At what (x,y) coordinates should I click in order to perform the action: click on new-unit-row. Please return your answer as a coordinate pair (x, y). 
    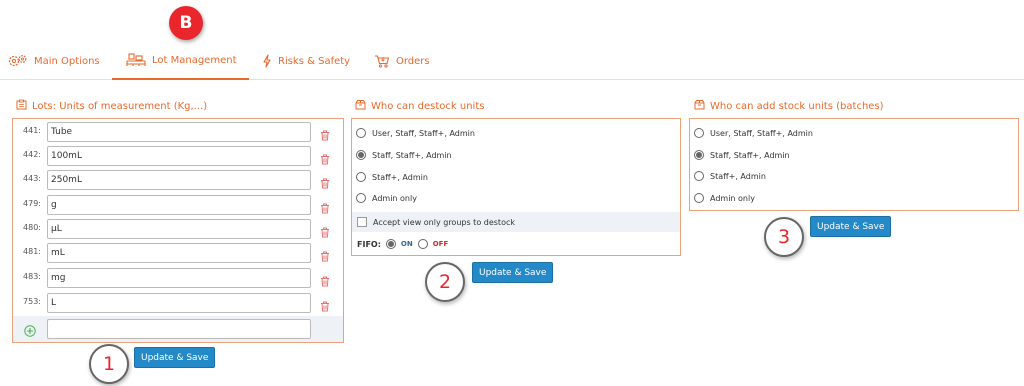
    Looking at the image, I should click on (178, 329).